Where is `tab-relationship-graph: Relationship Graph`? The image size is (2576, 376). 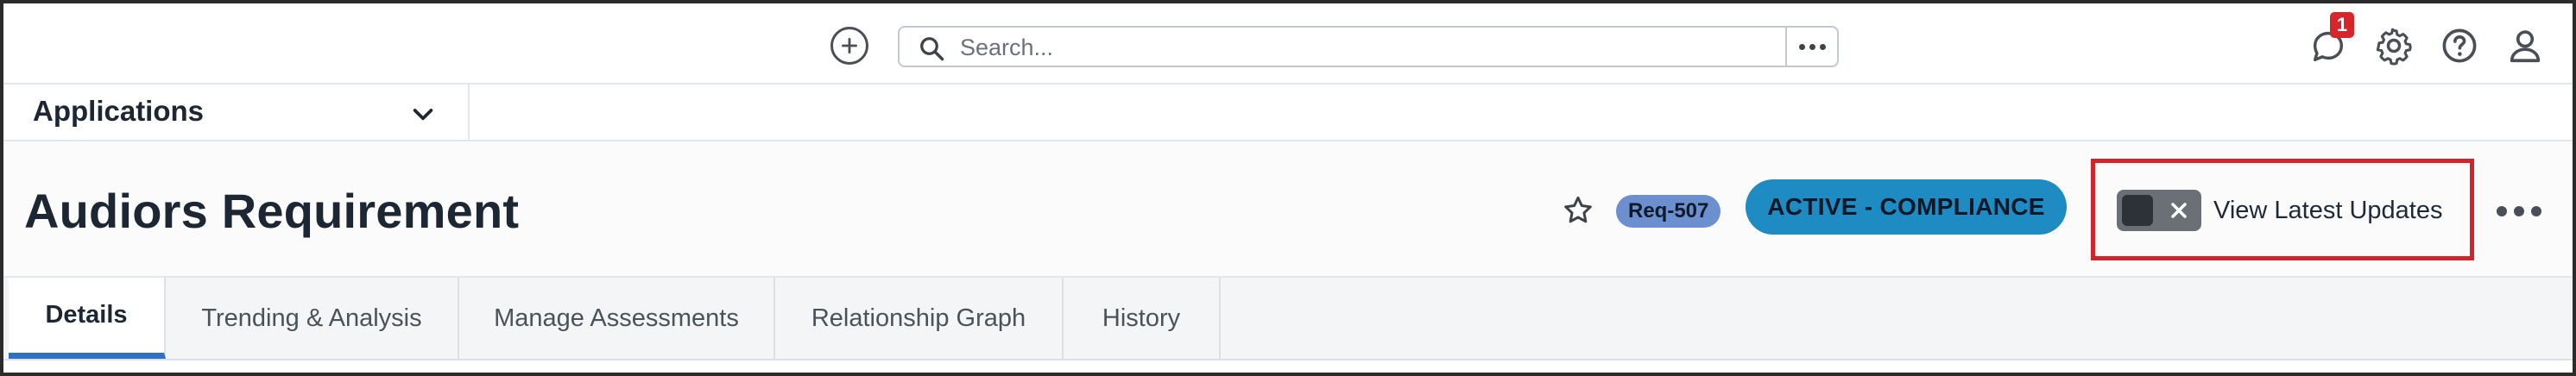
tab-relationship-graph: Relationship Graph is located at coordinates (919, 318).